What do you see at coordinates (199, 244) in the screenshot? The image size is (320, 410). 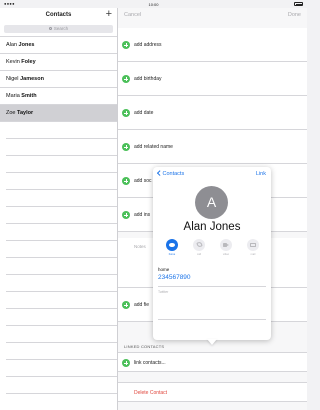 I see `phone-icon` at bounding box center [199, 244].